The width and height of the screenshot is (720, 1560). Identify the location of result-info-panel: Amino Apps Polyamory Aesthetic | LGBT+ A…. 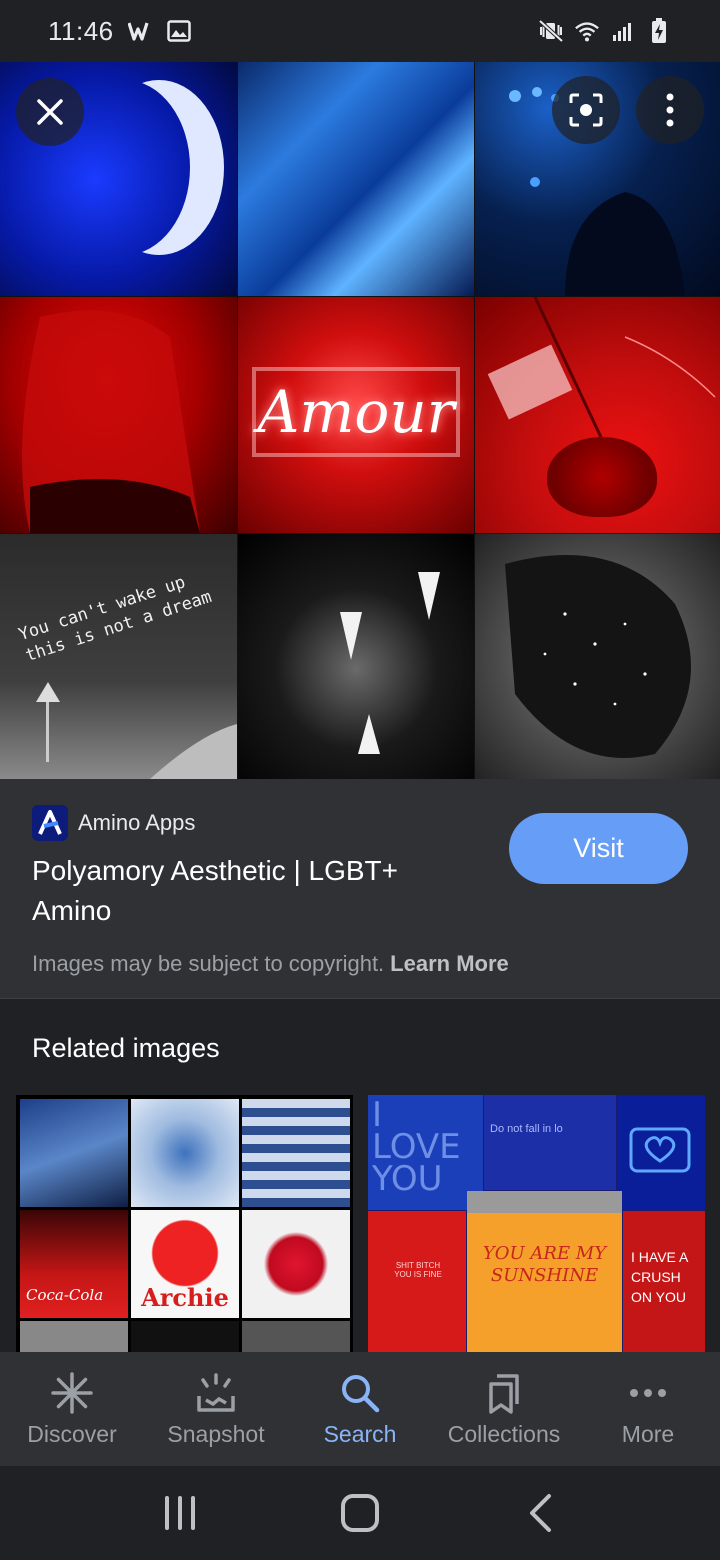
(360, 889).